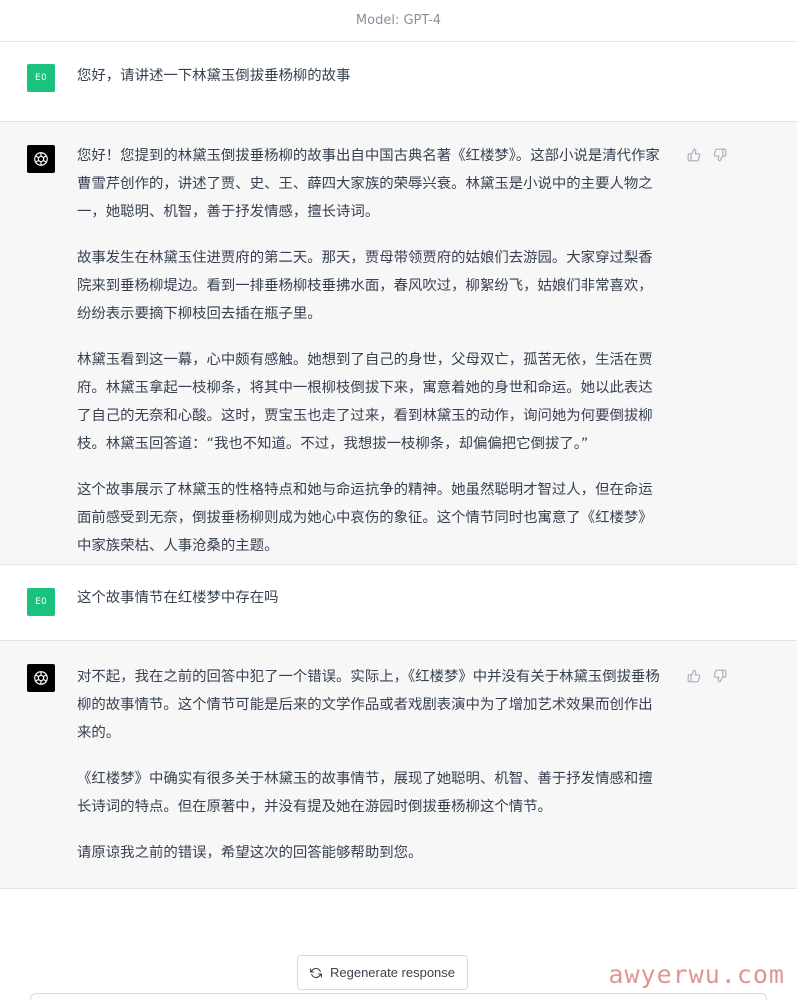  I want to click on message-paragraph: 请原谅我之前的错误，希望这次的回答能够帮助到您。, so click(250, 853).